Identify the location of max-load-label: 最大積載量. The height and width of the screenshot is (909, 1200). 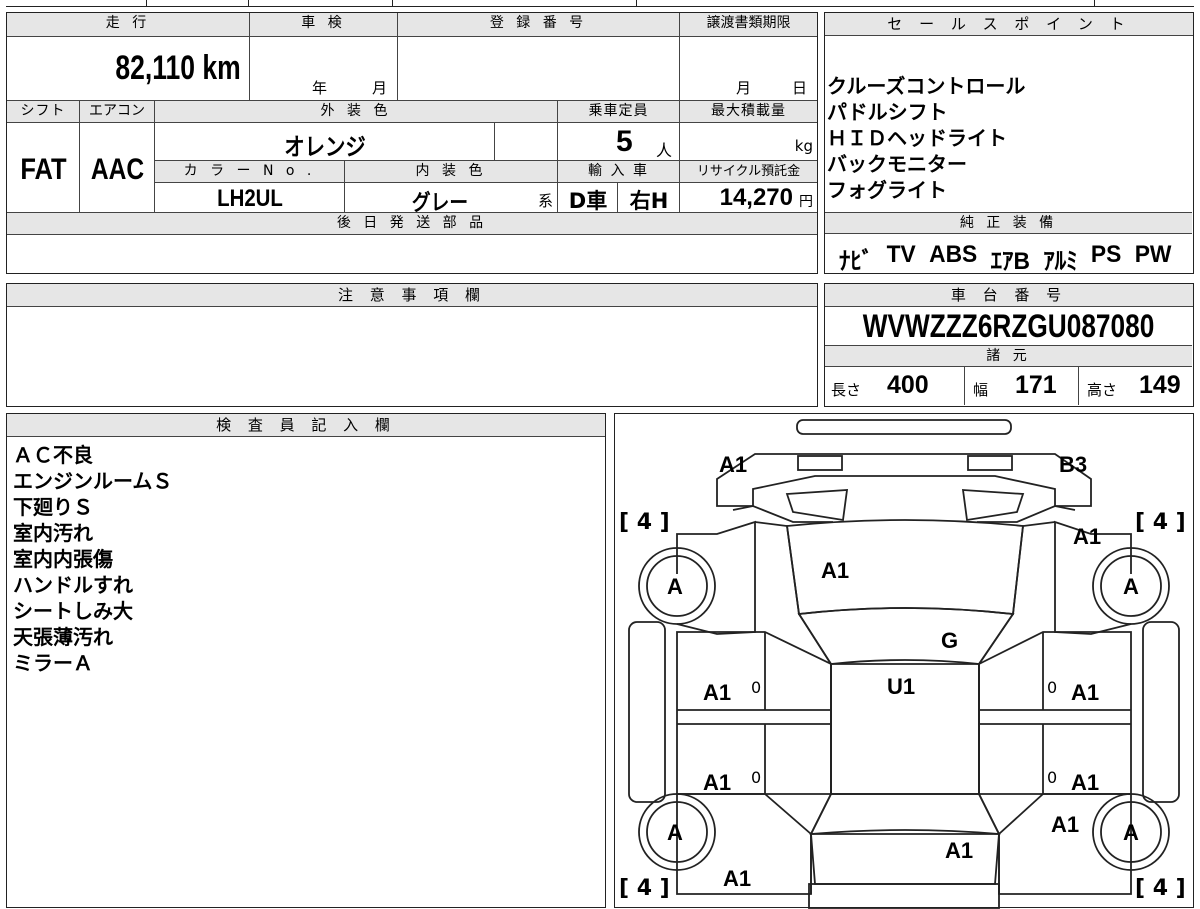
(748, 112).